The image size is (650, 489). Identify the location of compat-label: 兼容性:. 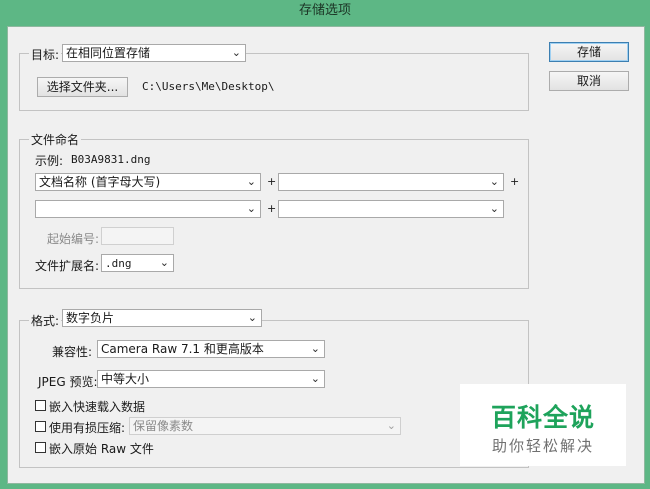
(72, 352).